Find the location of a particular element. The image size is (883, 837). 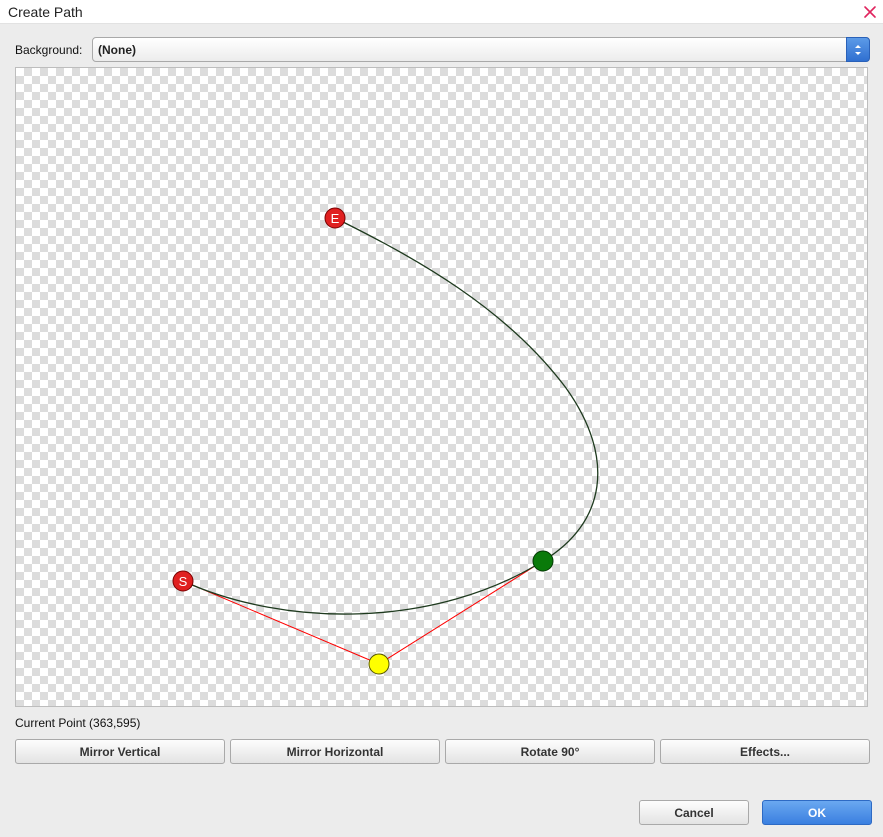

mirror-vertical-button: Mirror Vertical is located at coordinates (120, 751).